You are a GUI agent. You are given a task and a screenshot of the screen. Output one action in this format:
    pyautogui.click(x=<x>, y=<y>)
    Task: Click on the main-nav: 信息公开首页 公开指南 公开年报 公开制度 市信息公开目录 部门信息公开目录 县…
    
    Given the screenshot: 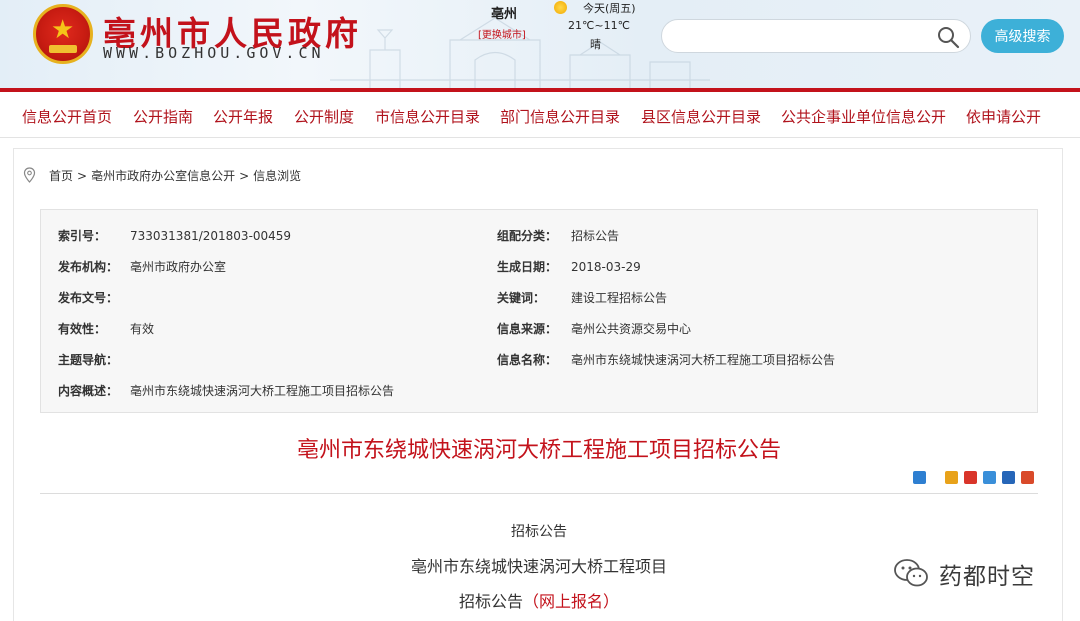 What is the action you would take?
    pyautogui.click(x=540, y=115)
    